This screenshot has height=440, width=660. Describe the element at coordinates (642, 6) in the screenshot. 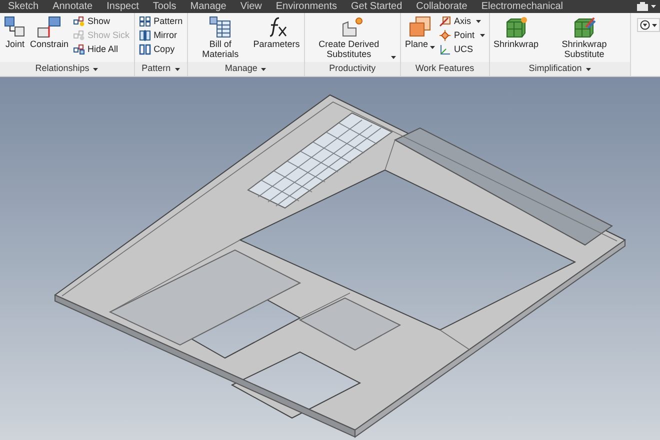

I see `camera-icon` at that location.